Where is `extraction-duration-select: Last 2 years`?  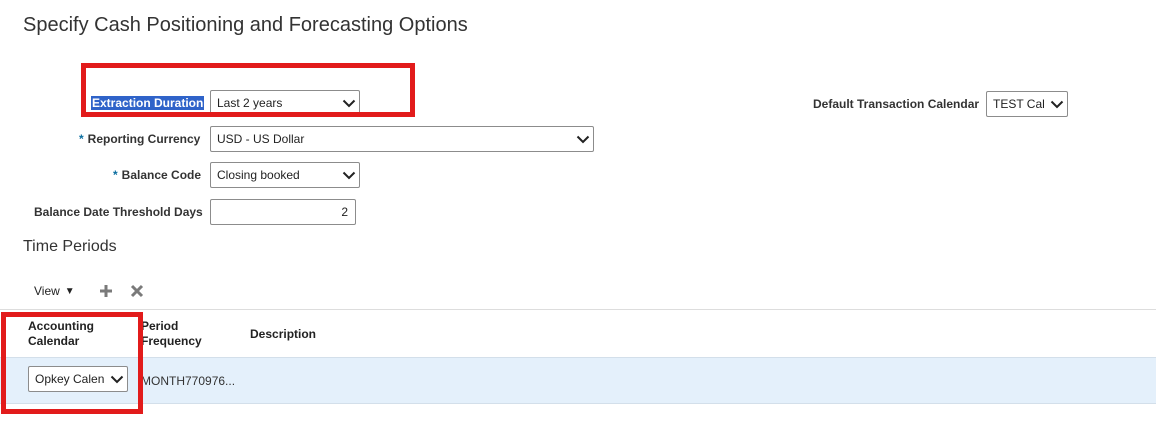
extraction-duration-select: Last 2 years is located at coordinates (285, 103).